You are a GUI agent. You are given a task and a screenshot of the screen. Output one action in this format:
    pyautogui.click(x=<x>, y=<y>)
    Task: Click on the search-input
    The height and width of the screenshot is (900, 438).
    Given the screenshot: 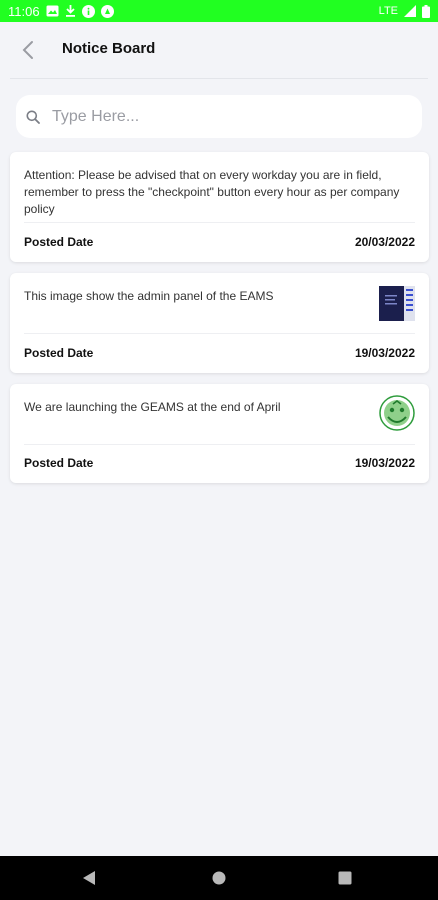 What is the action you would take?
    pyautogui.click(x=222, y=116)
    